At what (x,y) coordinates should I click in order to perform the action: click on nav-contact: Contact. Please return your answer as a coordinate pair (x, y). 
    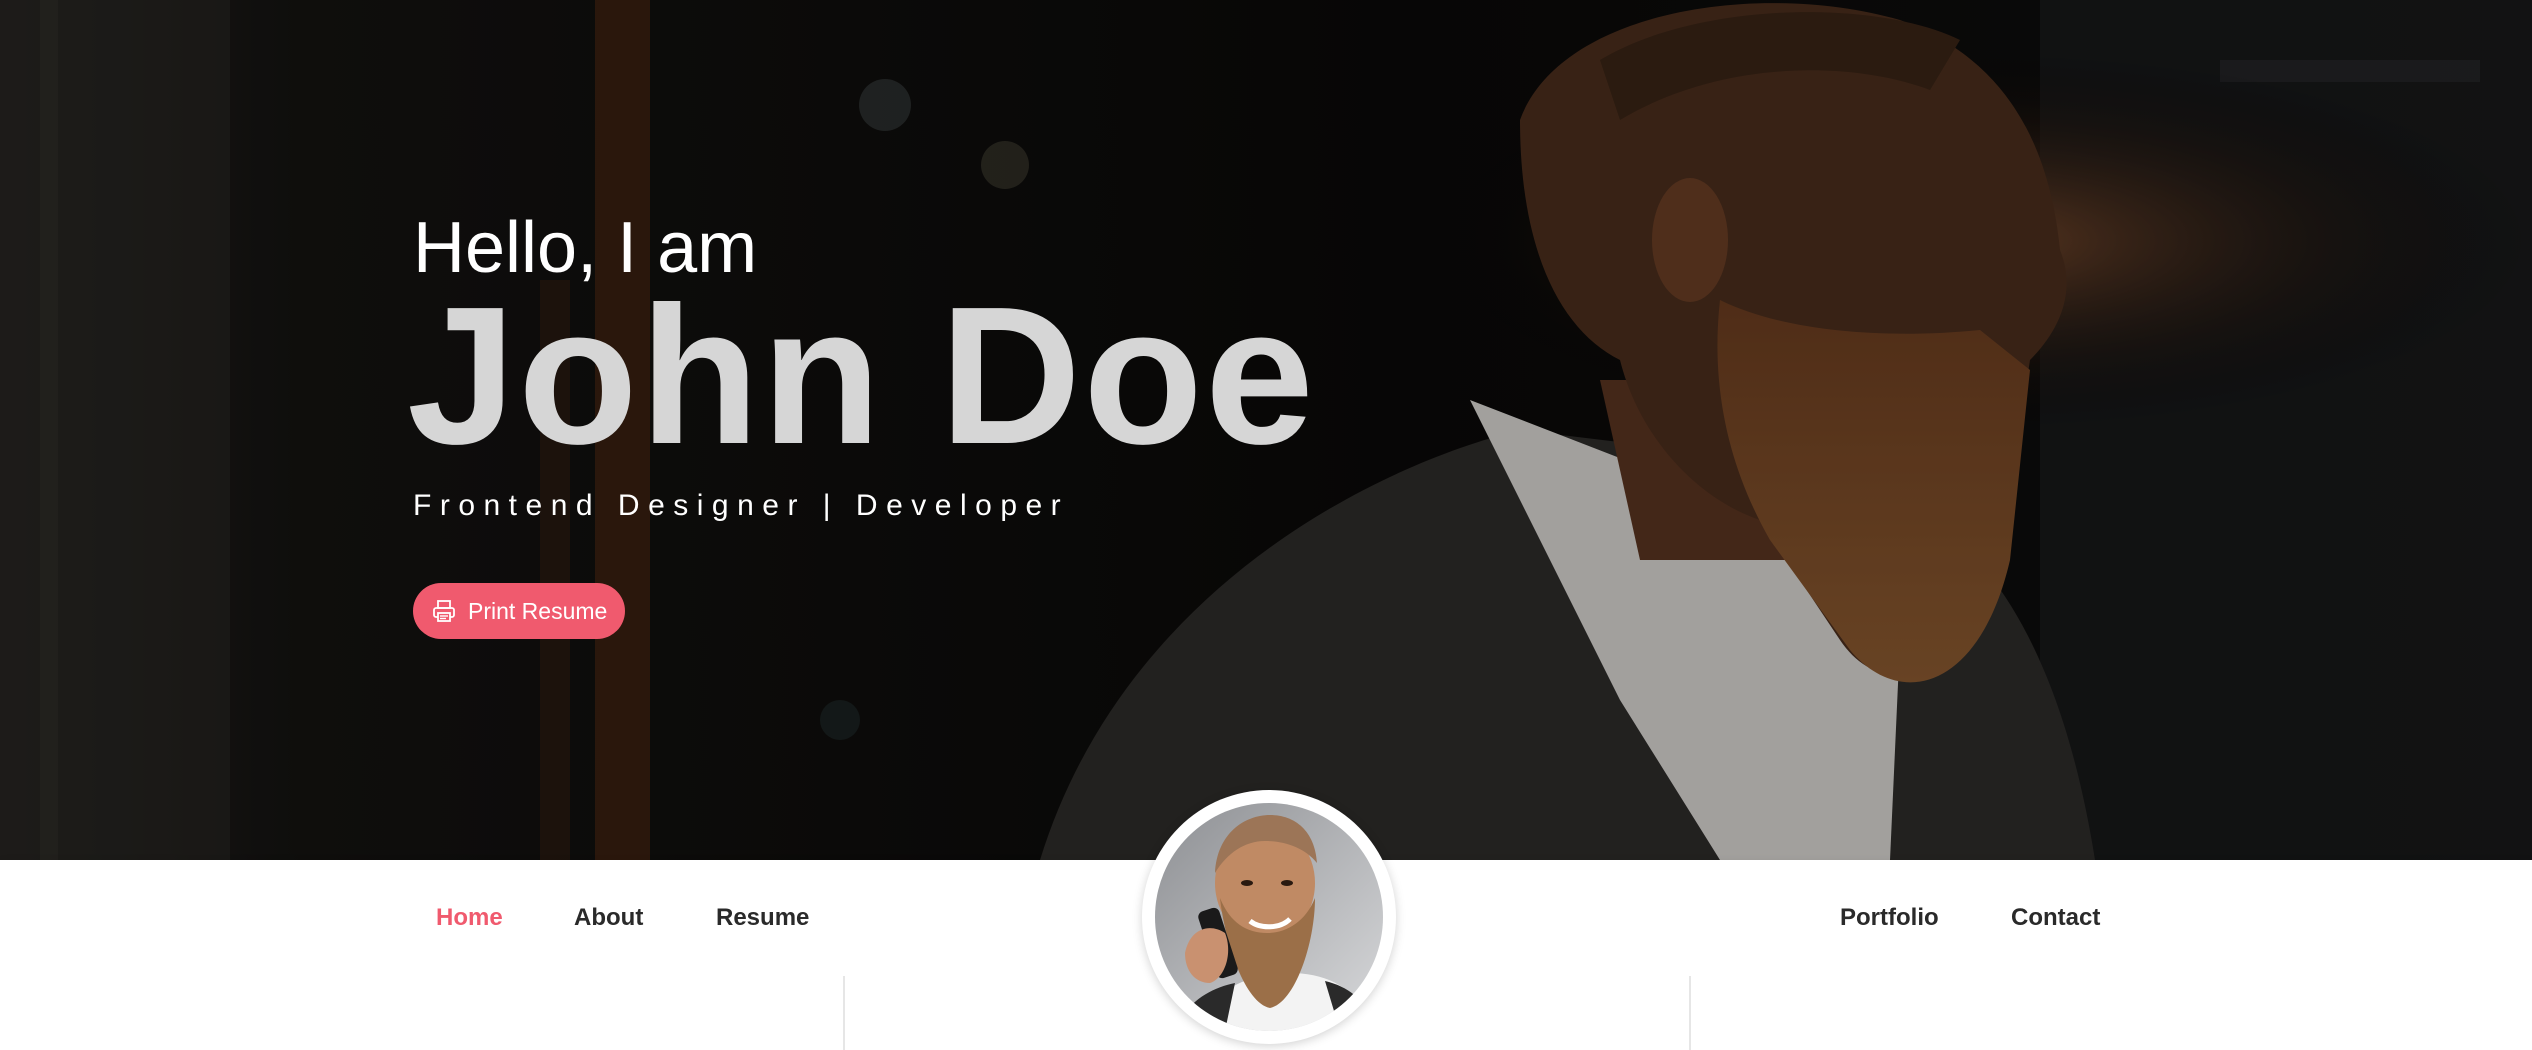
    Looking at the image, I should click on (2055, 918).